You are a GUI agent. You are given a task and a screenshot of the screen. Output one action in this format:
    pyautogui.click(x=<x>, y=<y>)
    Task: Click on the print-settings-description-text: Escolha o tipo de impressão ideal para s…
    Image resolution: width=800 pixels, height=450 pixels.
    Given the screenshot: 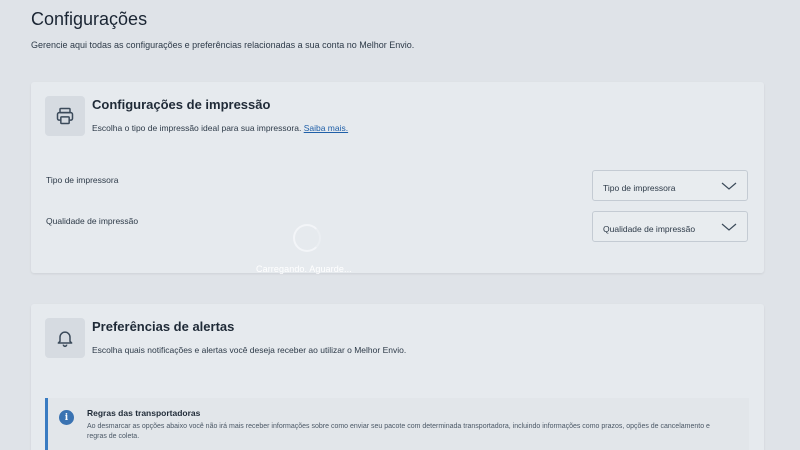 What is the action you would take?
    pyautogui.click(x=197, y=128)
    